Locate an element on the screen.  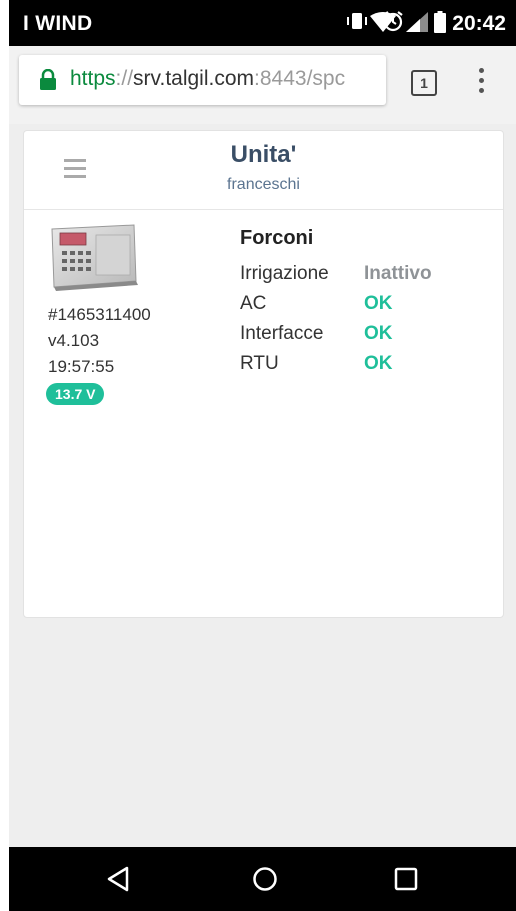
unit-version: v4.103 is located at coordinates (74, 340).